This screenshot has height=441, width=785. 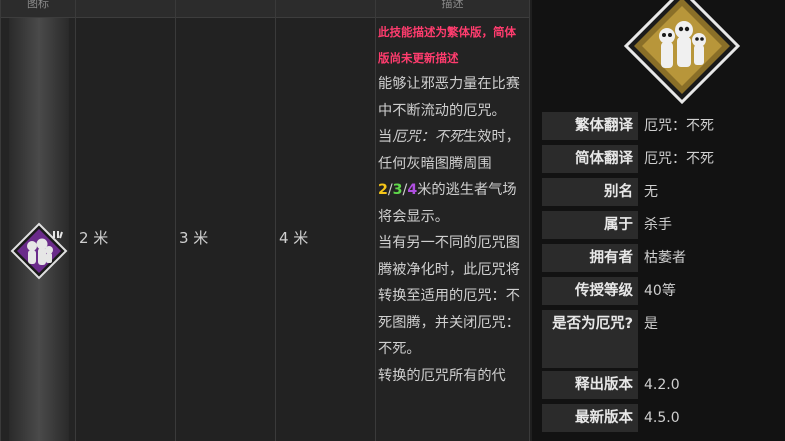 What do you see at coordinates (590, 126) in the screenshot?
I see `row-label: 繁体翻译` at bounding box center [590, 126].